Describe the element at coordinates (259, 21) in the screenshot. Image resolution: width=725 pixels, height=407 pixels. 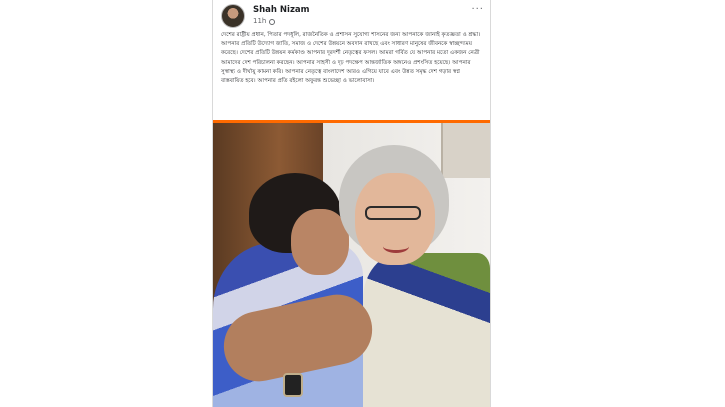
I see `post-timestamp: 11h` at that location.